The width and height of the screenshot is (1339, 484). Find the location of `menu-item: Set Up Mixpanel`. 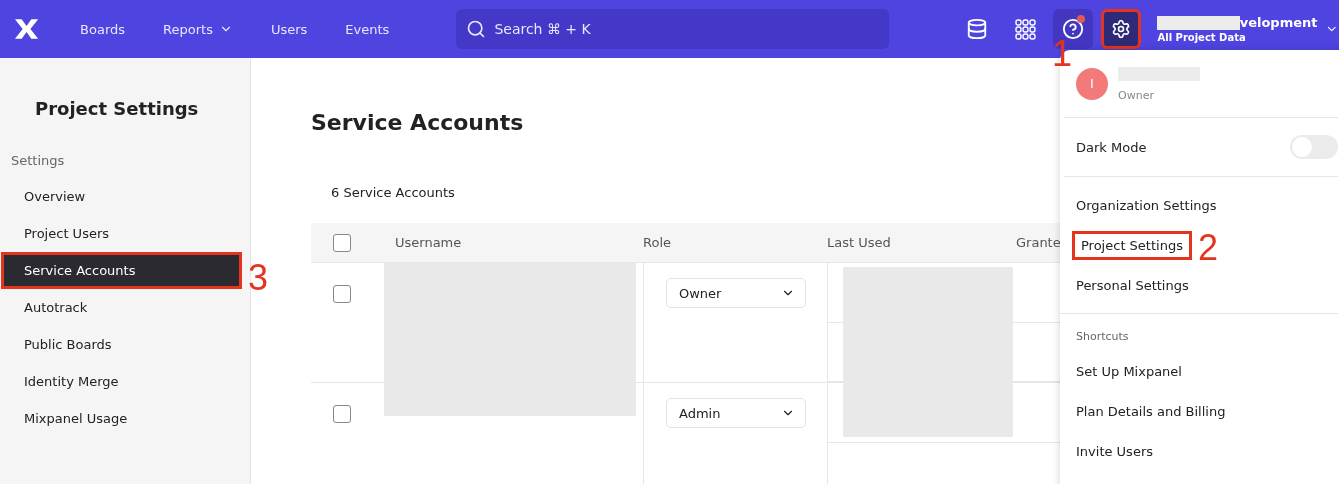

menu-item: Set Up Mixpanel is located at coordinates (1129, 371).